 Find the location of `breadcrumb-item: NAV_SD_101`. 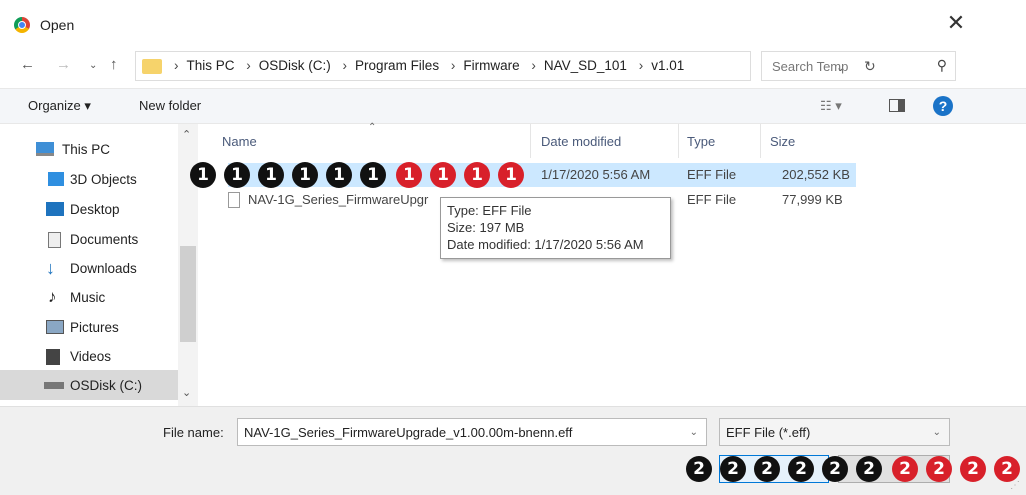

breadcrumb-item: NAV_SD_101 is located at coordinates (585, 65).